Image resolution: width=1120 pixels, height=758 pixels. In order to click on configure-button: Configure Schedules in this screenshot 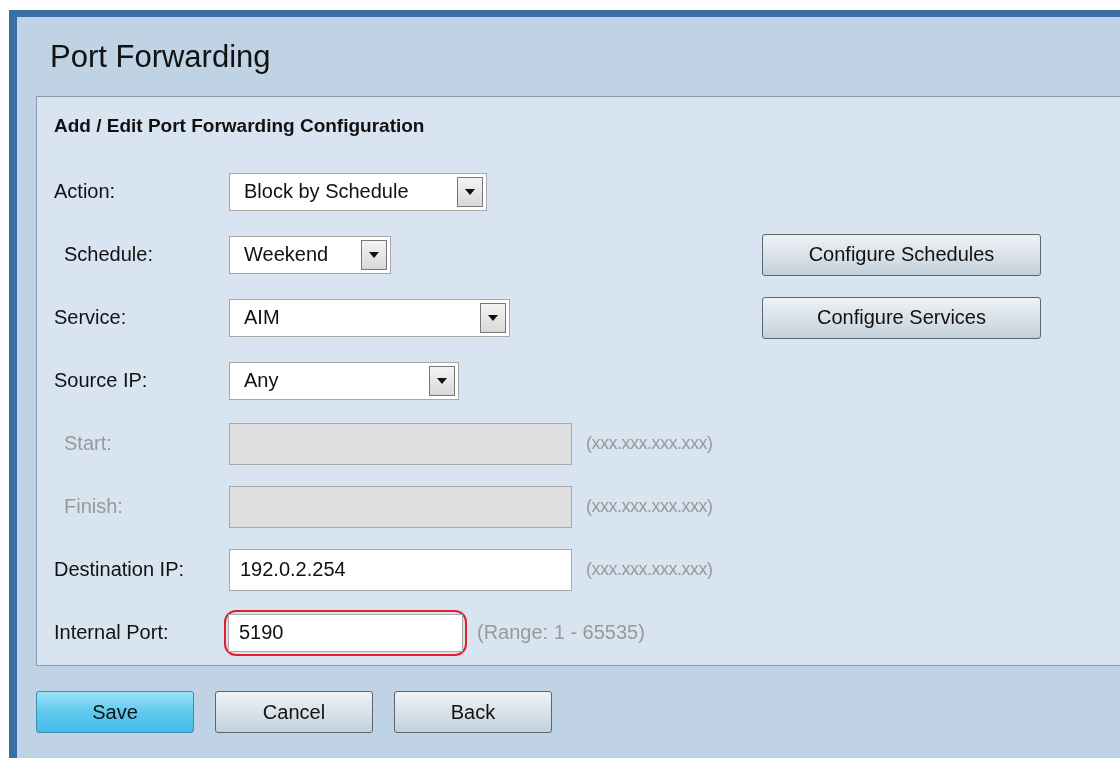, I will do `click(901, 254)`.